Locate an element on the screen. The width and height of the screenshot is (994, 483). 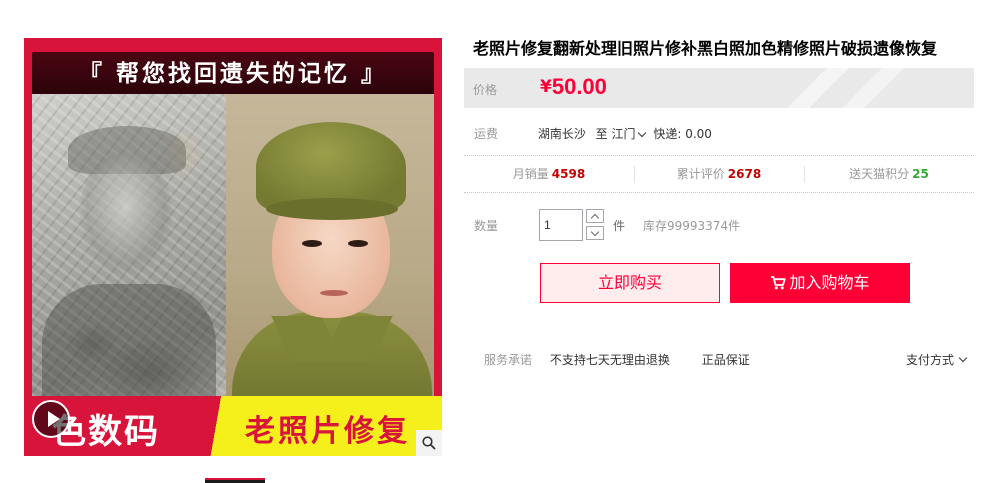
product-title: 老照片修复翻新处理旧照片修补黑白照加色精修照片破损遗像恢复 is located at coordinates (705, 48).